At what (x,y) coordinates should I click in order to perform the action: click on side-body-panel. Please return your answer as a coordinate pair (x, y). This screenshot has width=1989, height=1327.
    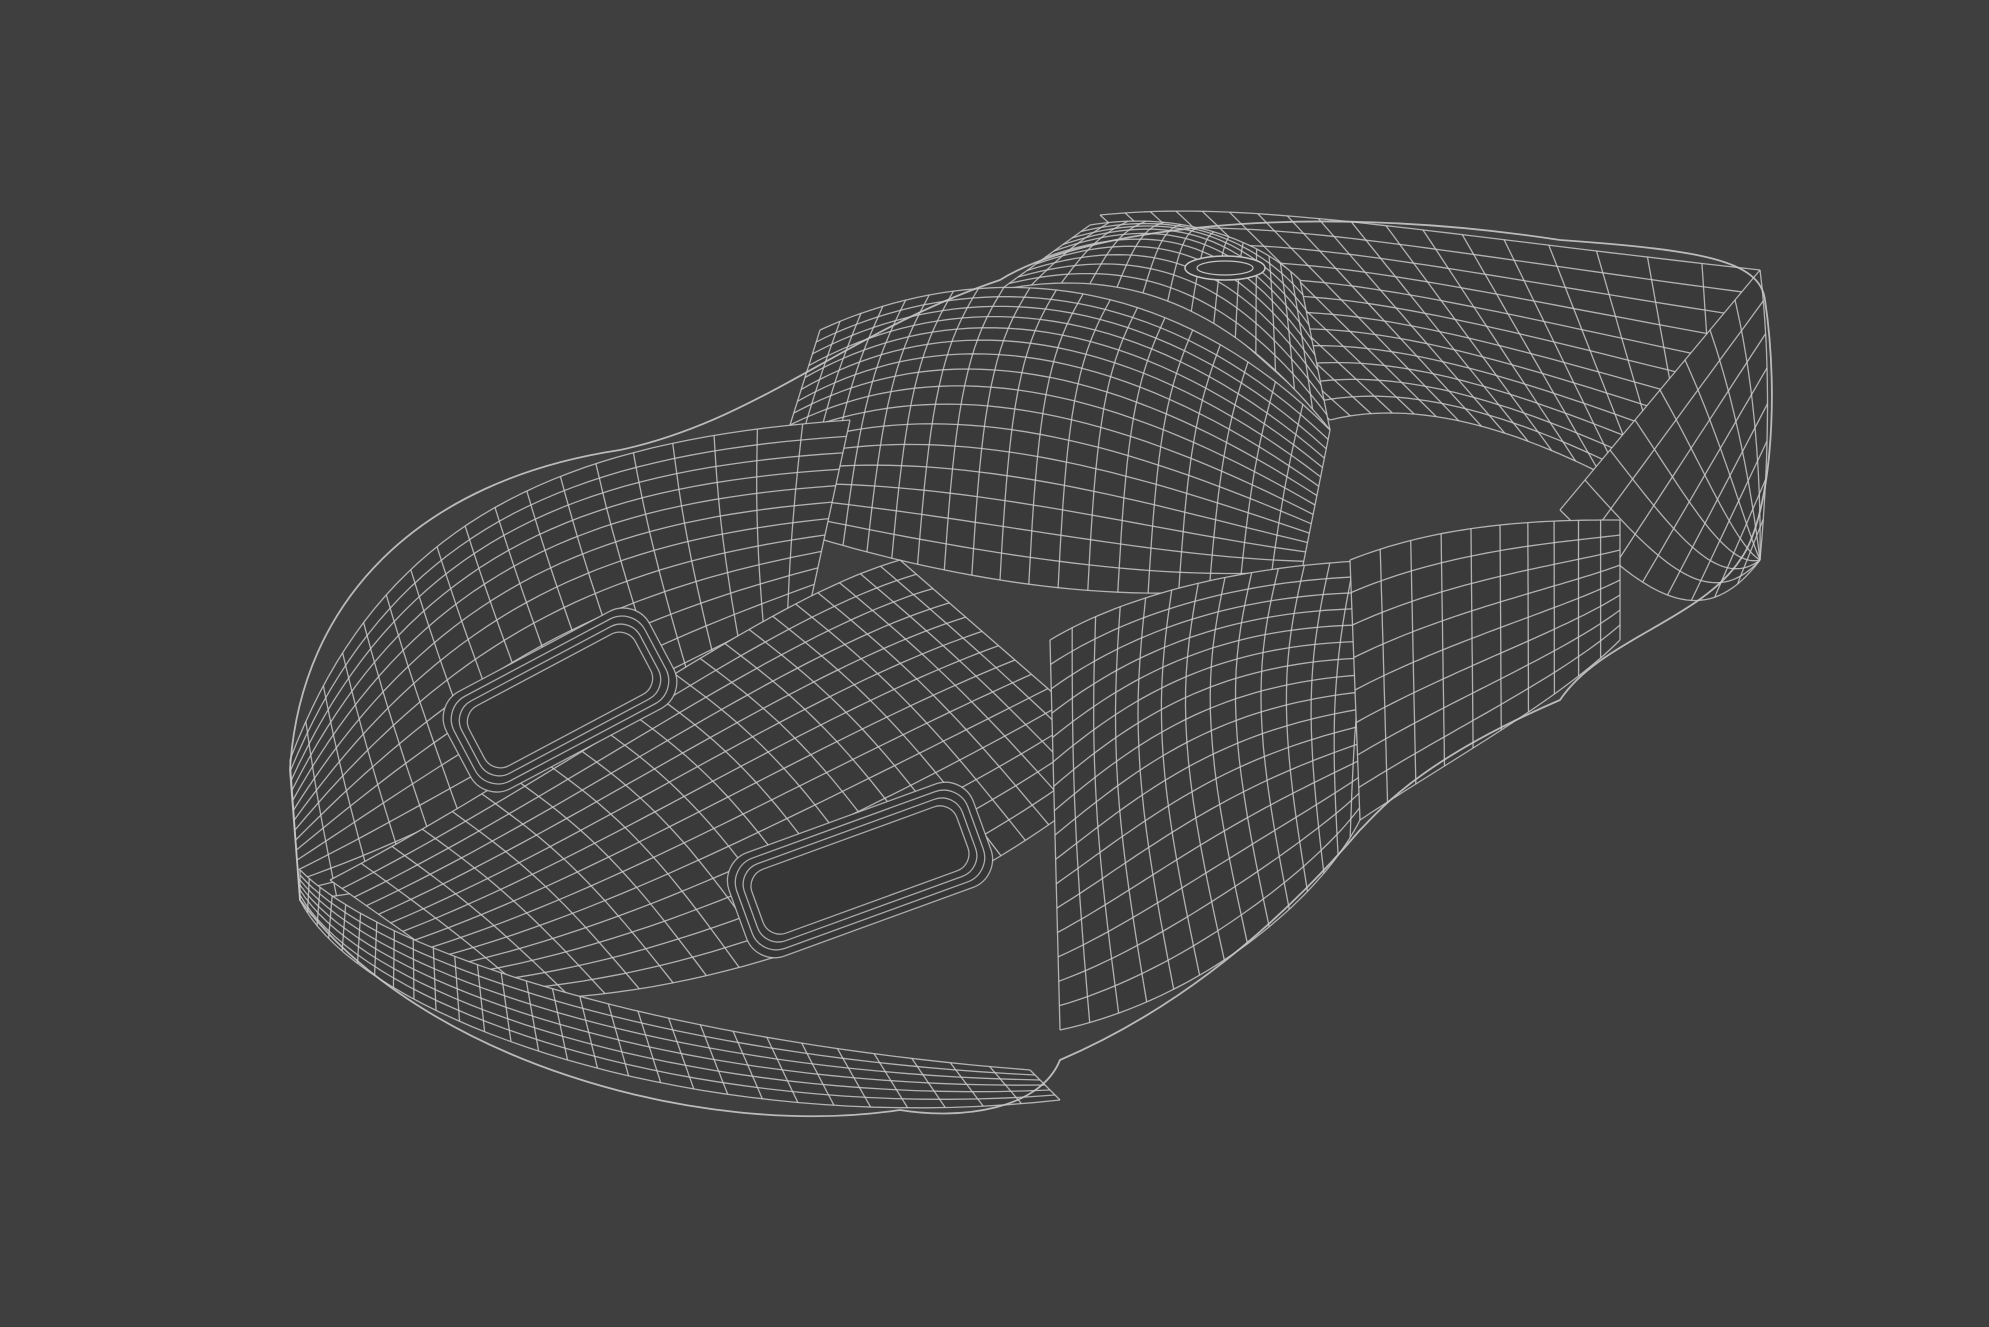
    Looking at the image, I should click on (1485, 670).